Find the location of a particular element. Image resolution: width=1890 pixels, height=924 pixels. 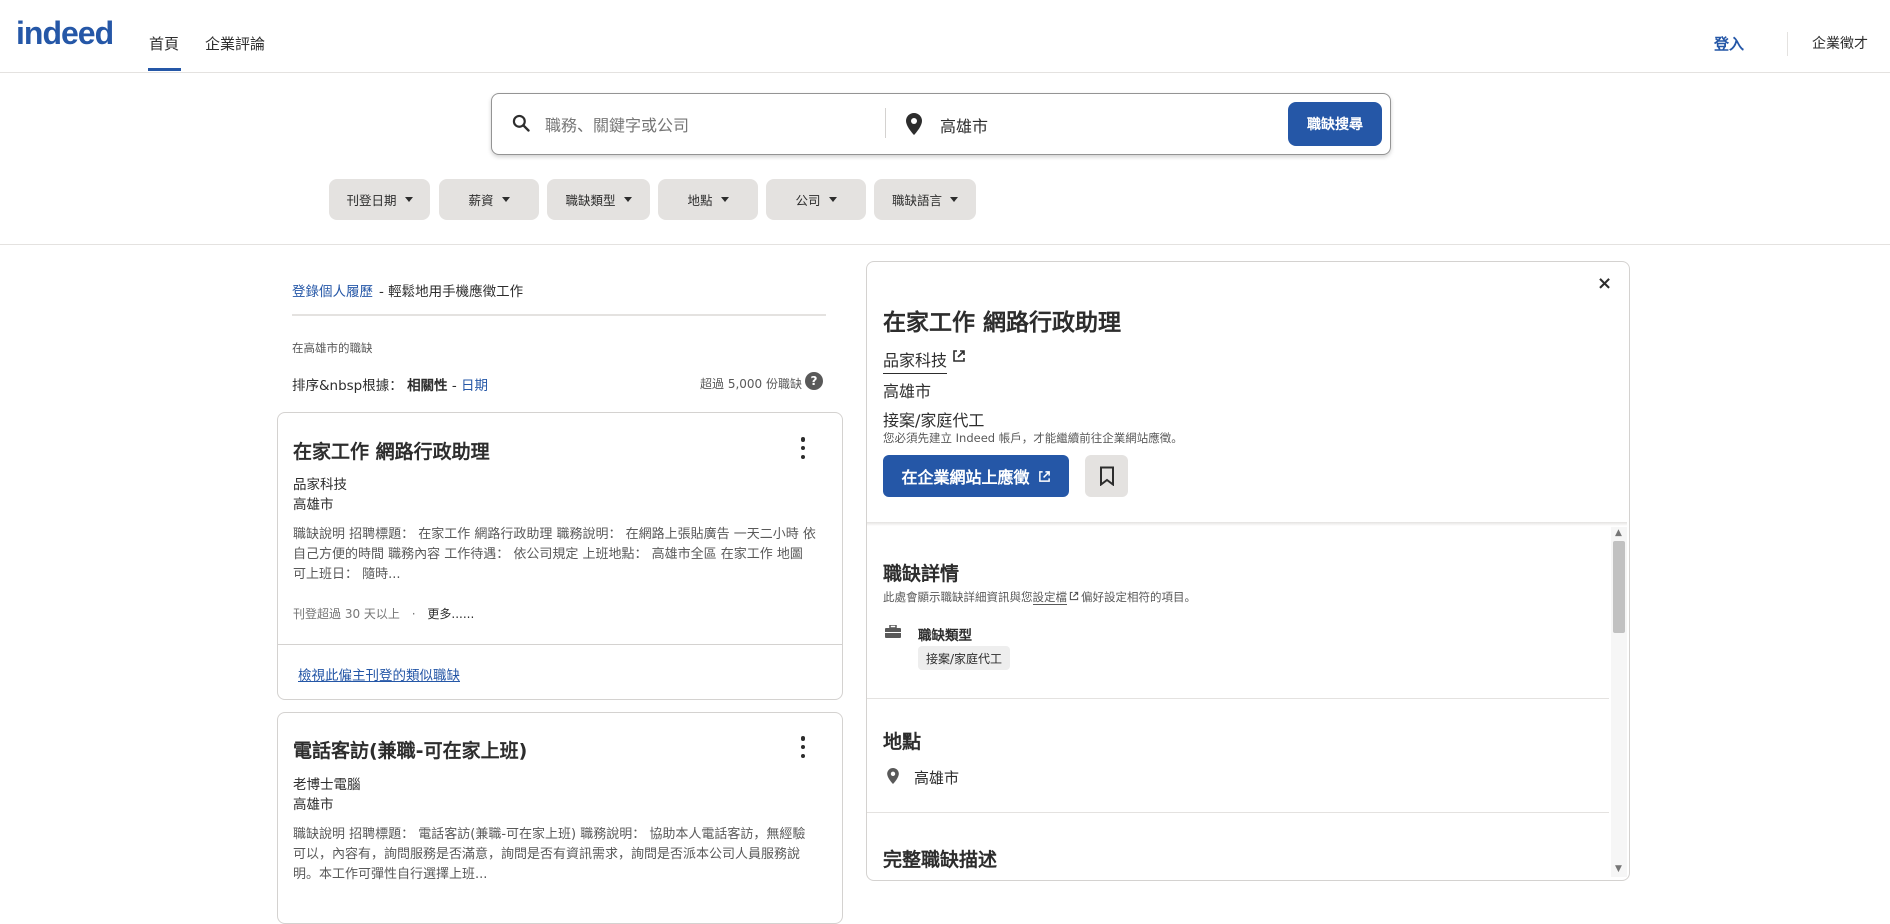

help-icon: ? is located at coordinates (814, 381).